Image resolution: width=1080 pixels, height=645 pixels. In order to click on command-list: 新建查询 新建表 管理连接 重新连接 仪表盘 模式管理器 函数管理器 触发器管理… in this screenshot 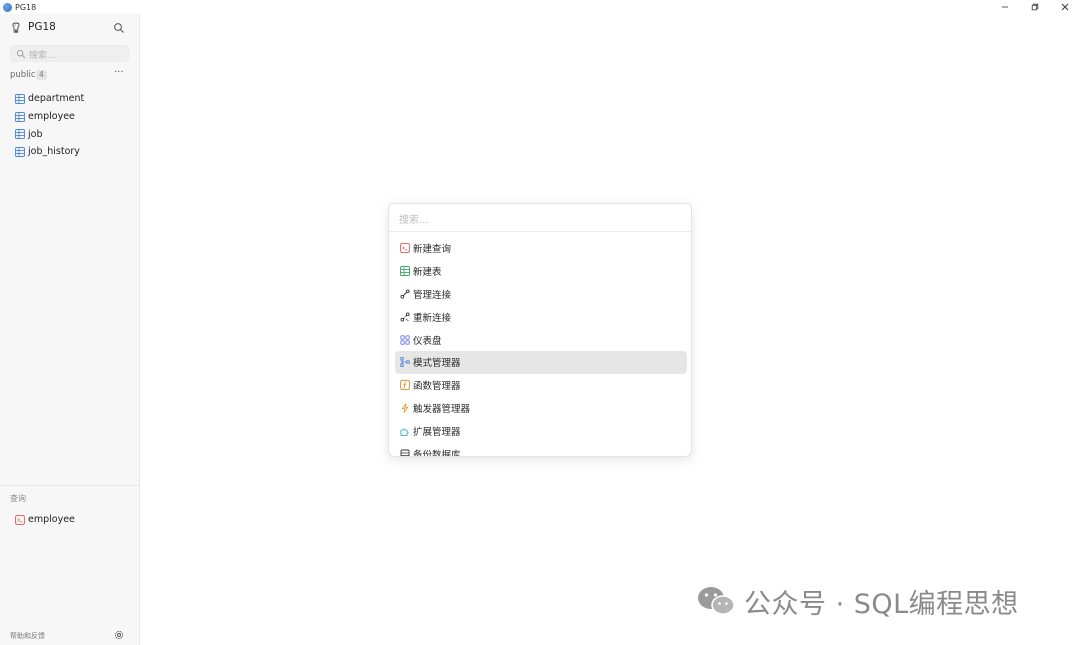, I will do `click(541, 347)`.